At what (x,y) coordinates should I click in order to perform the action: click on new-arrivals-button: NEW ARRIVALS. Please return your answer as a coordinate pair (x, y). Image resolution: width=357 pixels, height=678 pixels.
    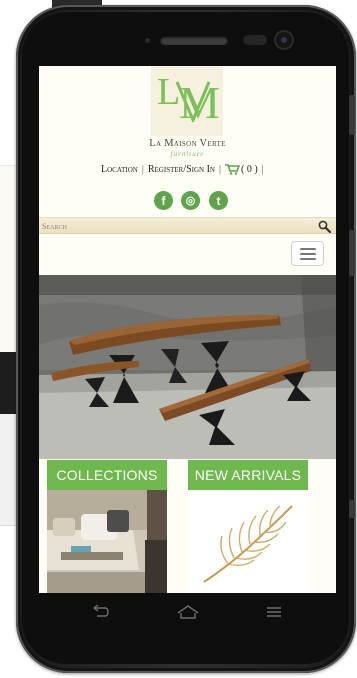
    Looking at the image, I should click on (248, 475).